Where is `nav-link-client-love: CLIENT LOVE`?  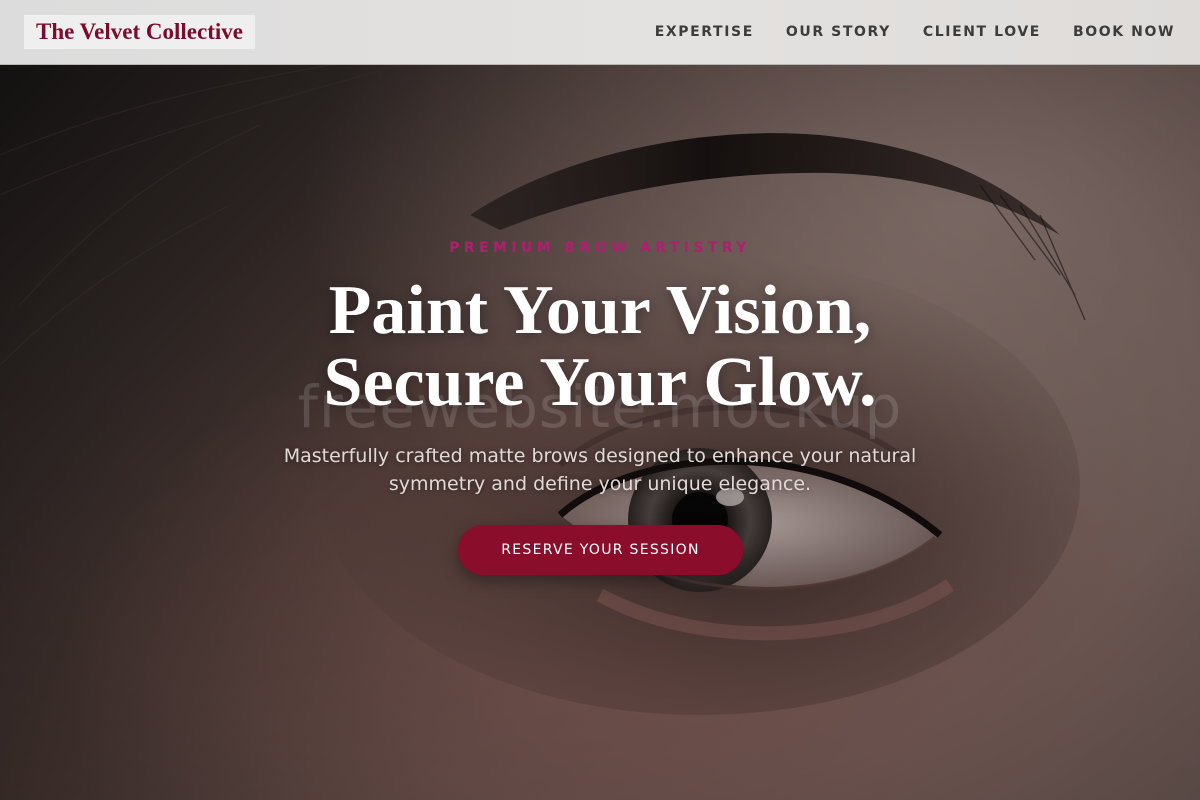 nav-link-client-love: CLIENT LOVE is located at coordinates (982, 32).